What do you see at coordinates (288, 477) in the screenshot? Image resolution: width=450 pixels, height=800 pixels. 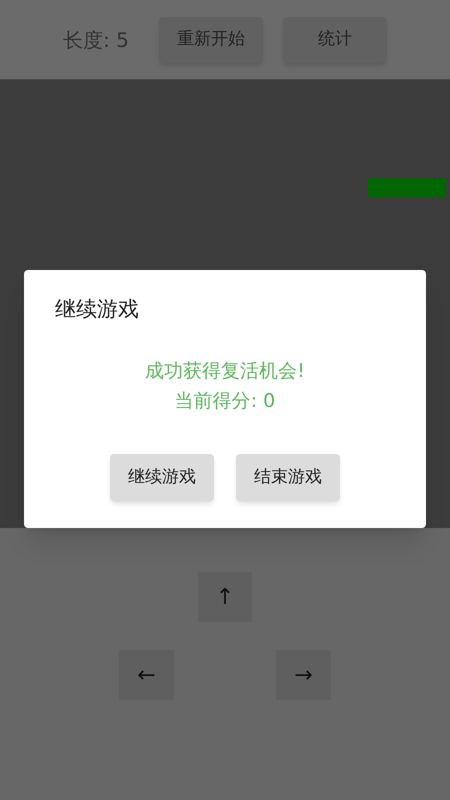 I see `end-game-button: 结束游戏` at bounding box center [288, 477].